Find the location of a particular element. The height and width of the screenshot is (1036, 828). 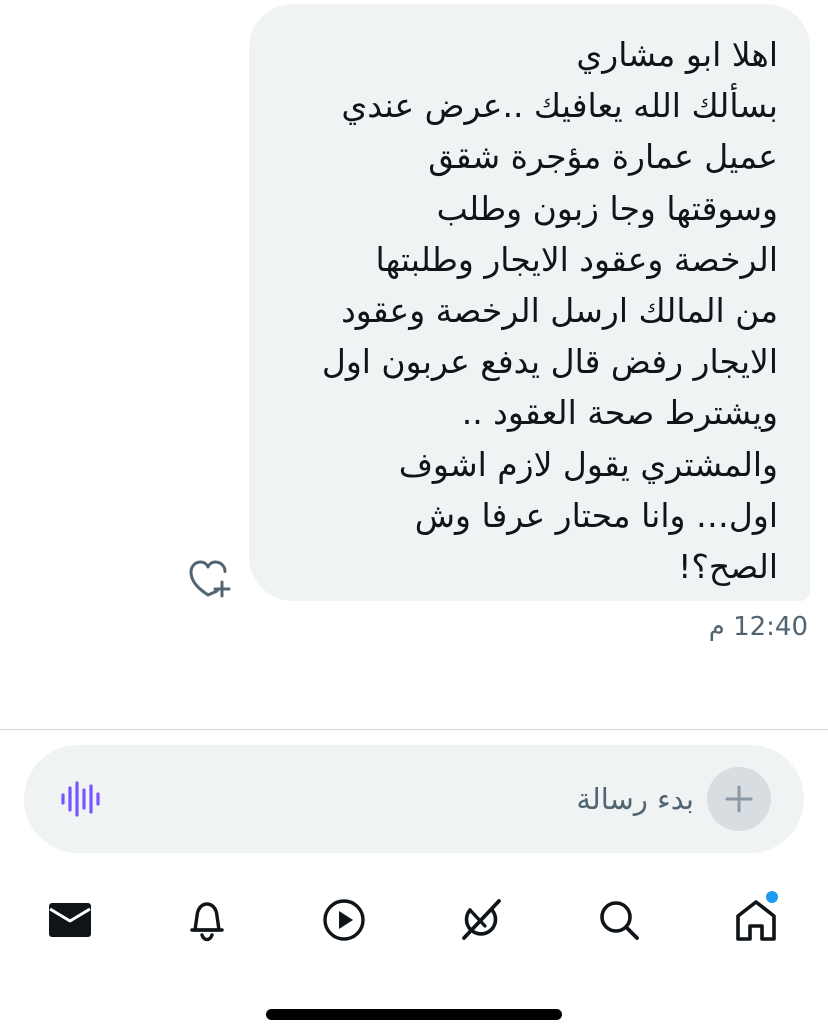

tab-video is located at coordinates (344, 920).